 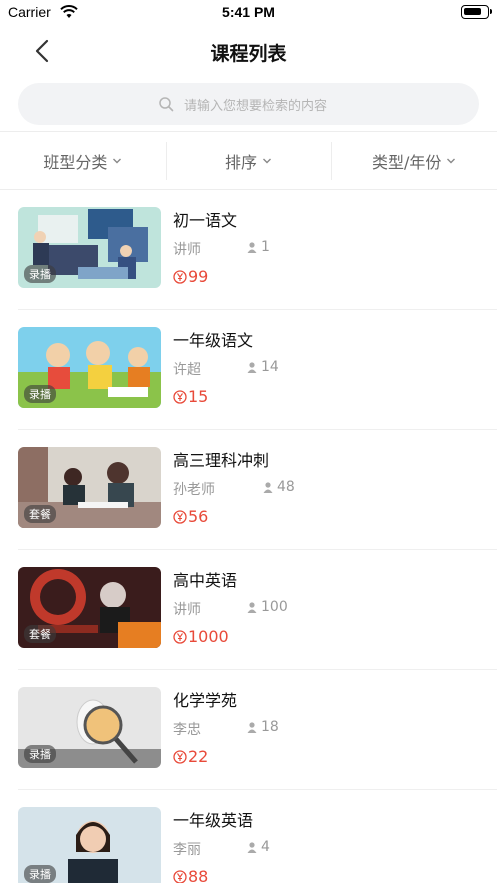 I want to click on course-students: 4, so click(x=258, y=847).